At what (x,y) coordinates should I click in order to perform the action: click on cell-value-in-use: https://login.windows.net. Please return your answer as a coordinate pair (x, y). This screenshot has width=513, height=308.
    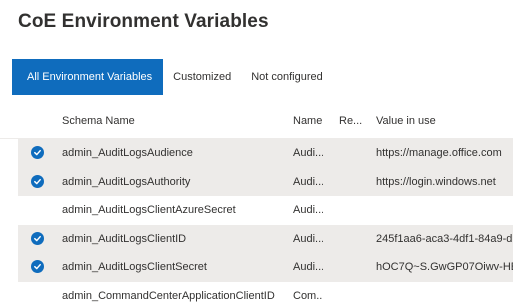
    Looking at the image, I should click on (436, 181).